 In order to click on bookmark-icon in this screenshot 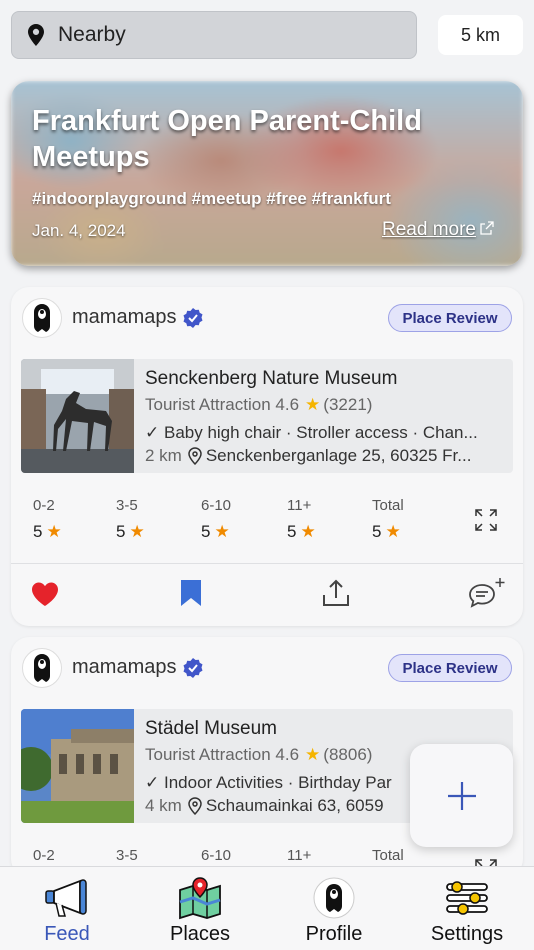, I will do `click(191, 593)`.